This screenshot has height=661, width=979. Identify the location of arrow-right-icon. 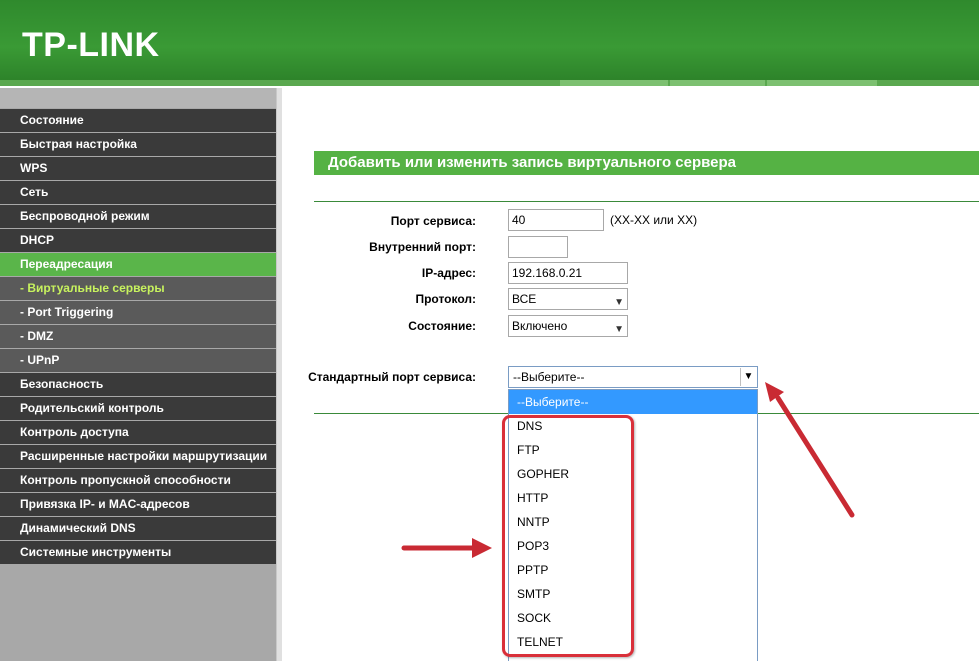
(446, 548).